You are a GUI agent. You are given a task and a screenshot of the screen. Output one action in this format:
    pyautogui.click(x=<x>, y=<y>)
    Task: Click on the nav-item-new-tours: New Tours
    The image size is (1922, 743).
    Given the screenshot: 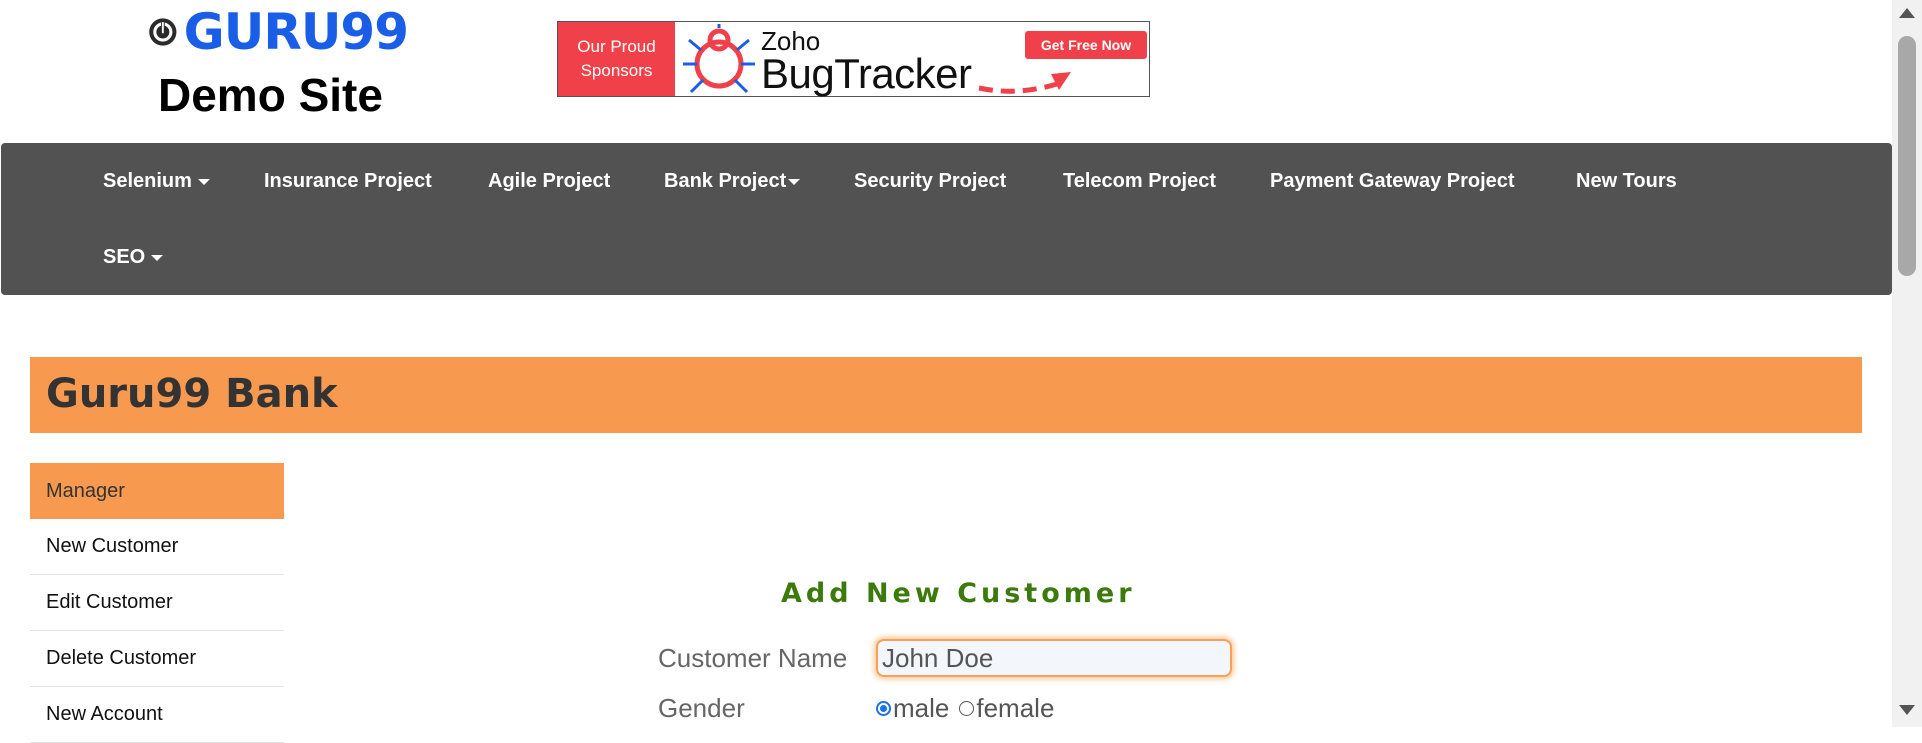 What is the action you would take?
    pyautogui.click(x=1626, y=181)
    